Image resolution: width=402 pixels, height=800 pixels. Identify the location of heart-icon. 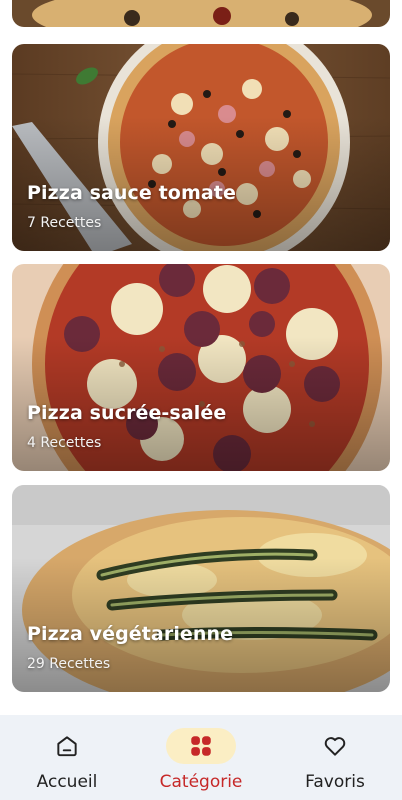
(335, 746).